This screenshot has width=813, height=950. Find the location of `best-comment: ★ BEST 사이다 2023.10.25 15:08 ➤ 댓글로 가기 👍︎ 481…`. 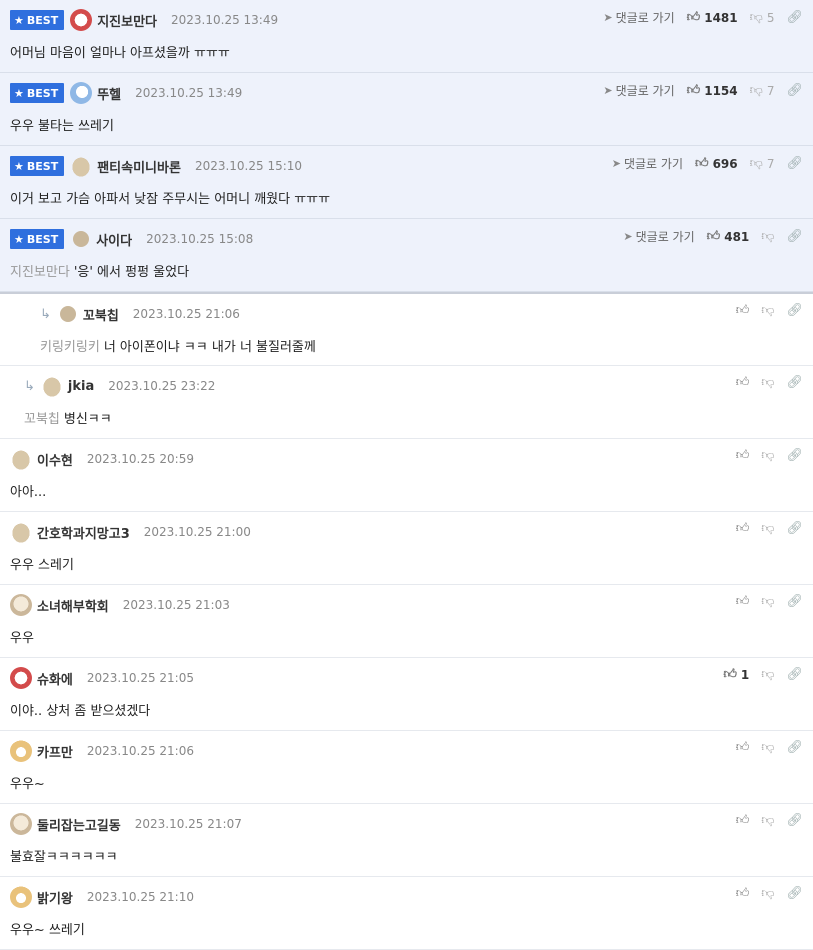

best-comment: ★ BEST 사이다 2023.10.25 15:08 ➤ 댓글로 가기 👍︎ 481… is located at coordinates (406, 255).